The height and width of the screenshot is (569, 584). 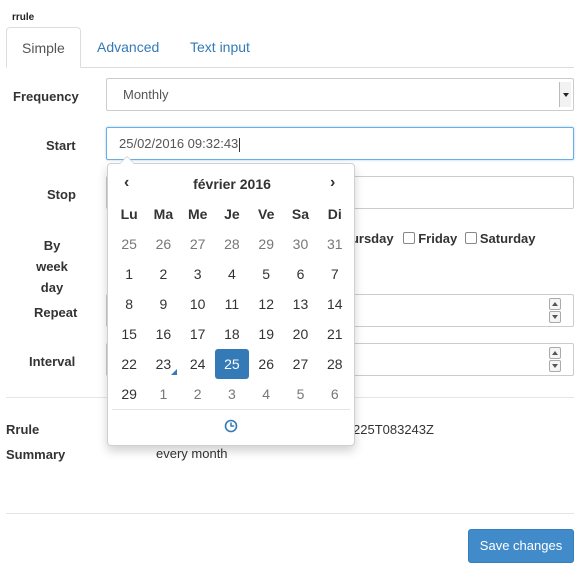 I want to click on calendar-day: 19, so click(x=266, y=334).